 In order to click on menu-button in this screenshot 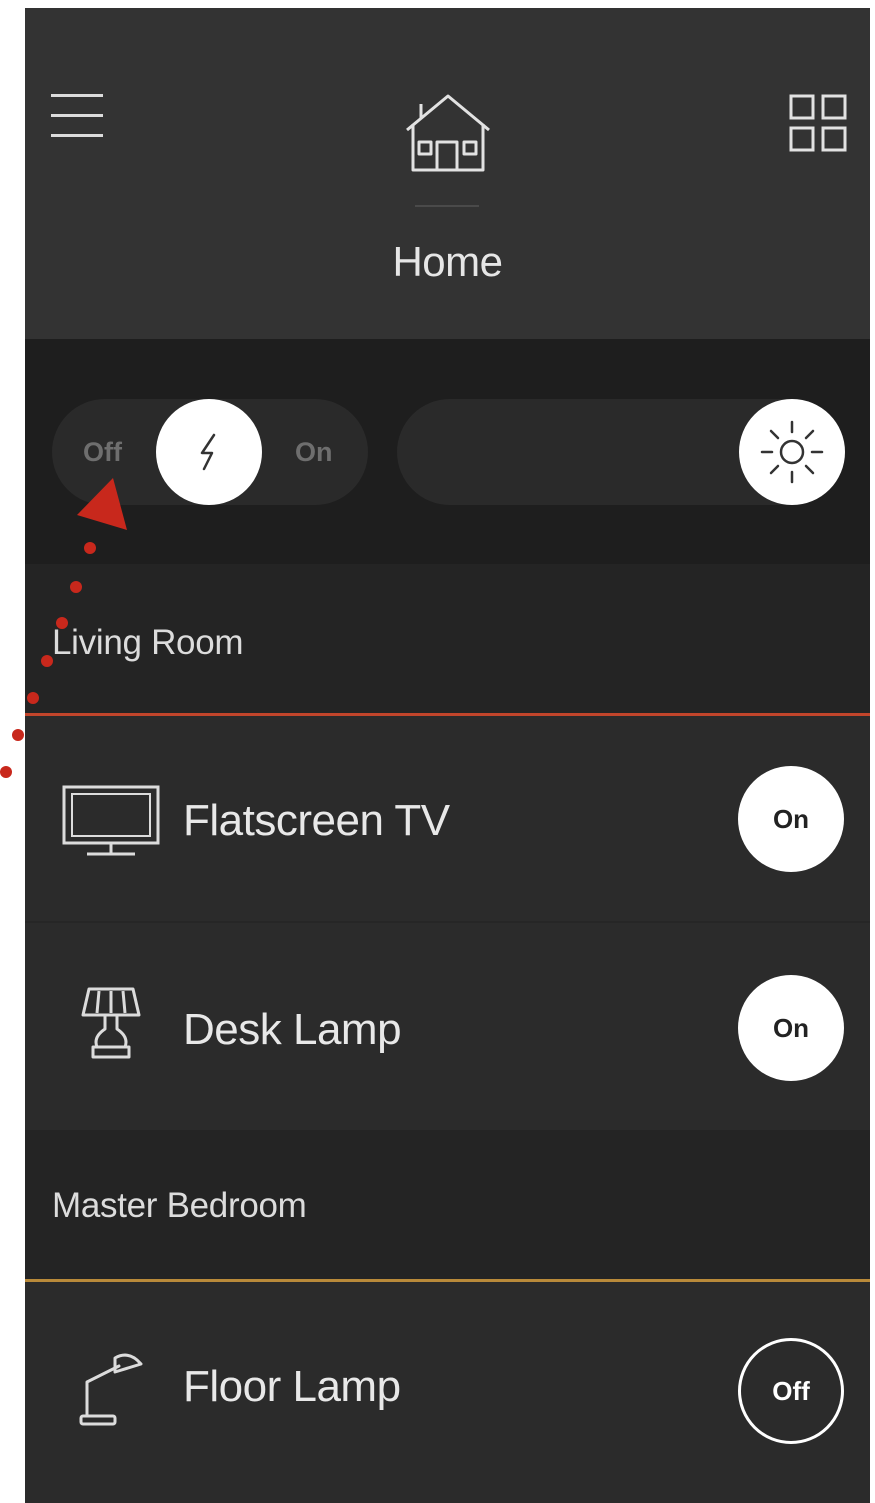, I will do `click(77, 116)`.